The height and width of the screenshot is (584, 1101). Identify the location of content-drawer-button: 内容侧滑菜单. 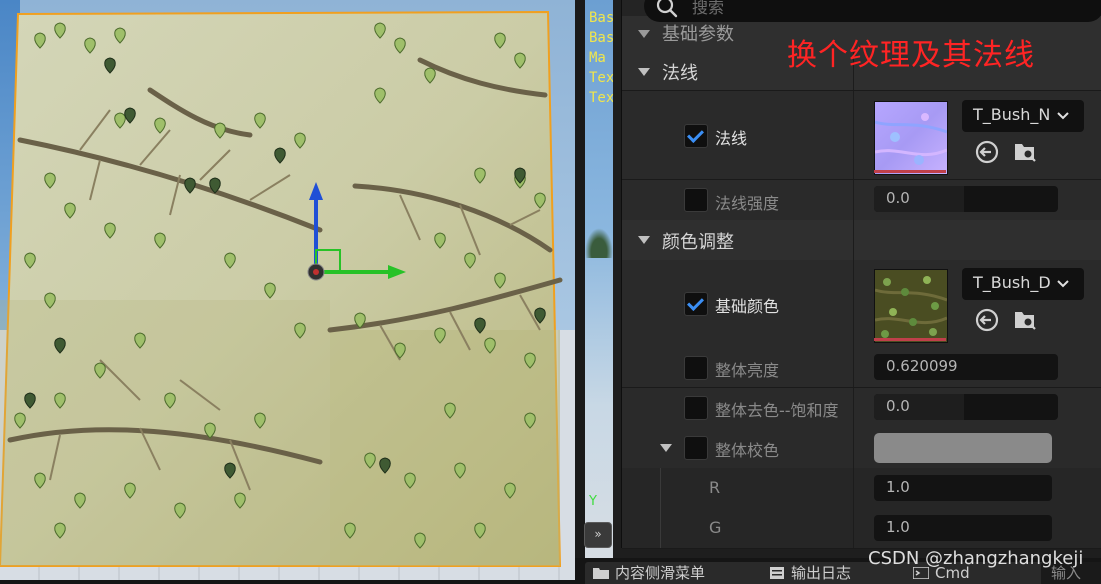
(680, 573).